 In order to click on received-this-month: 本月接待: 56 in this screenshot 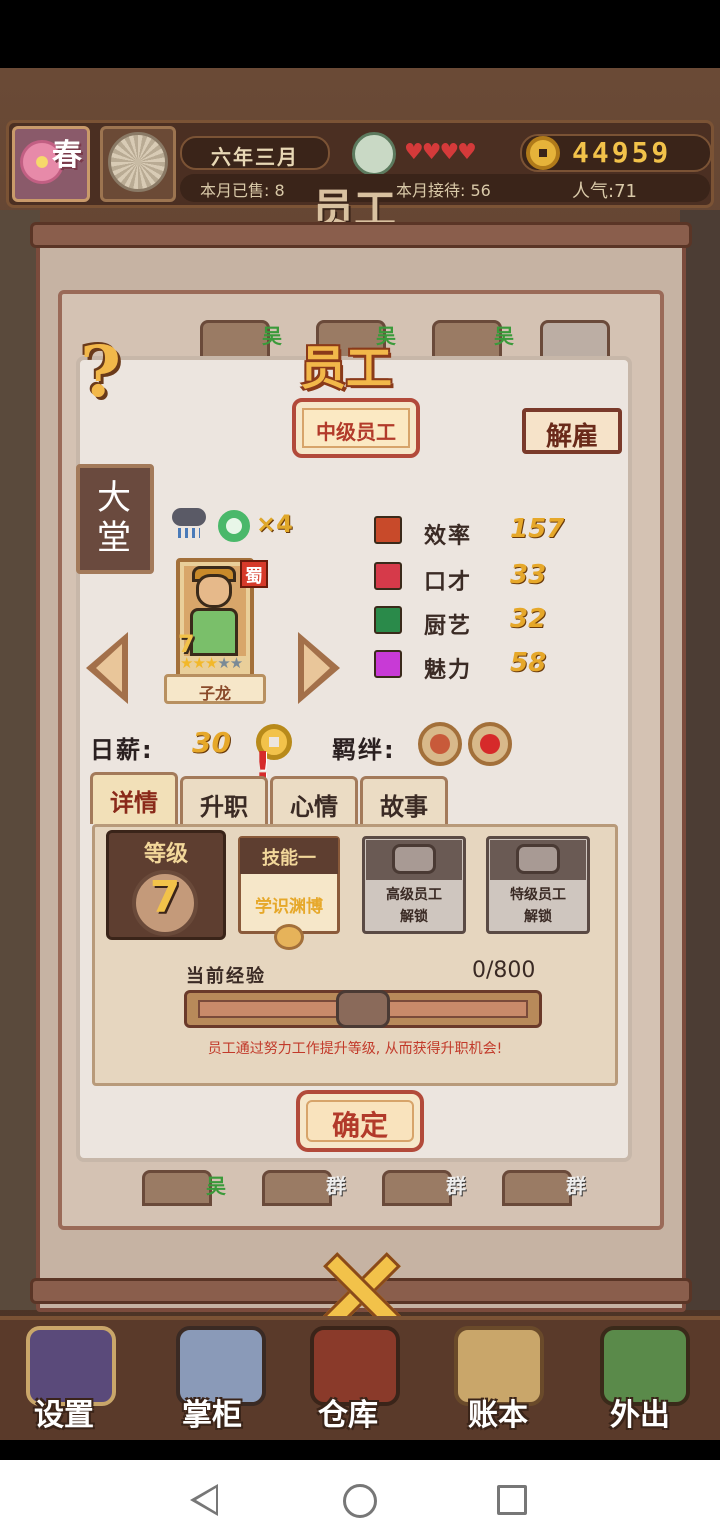, I will do `click(443, 190)`.